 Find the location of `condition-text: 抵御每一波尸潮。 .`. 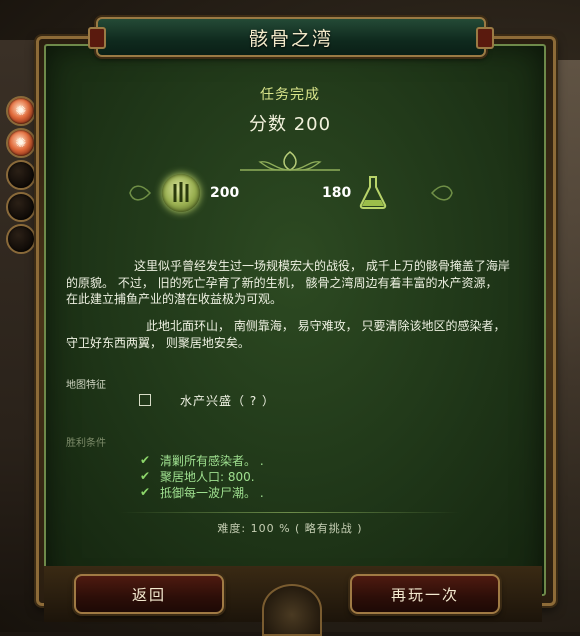

condition-text: 抵御每一波尸潮。 . is located at coordinates (212, 492).